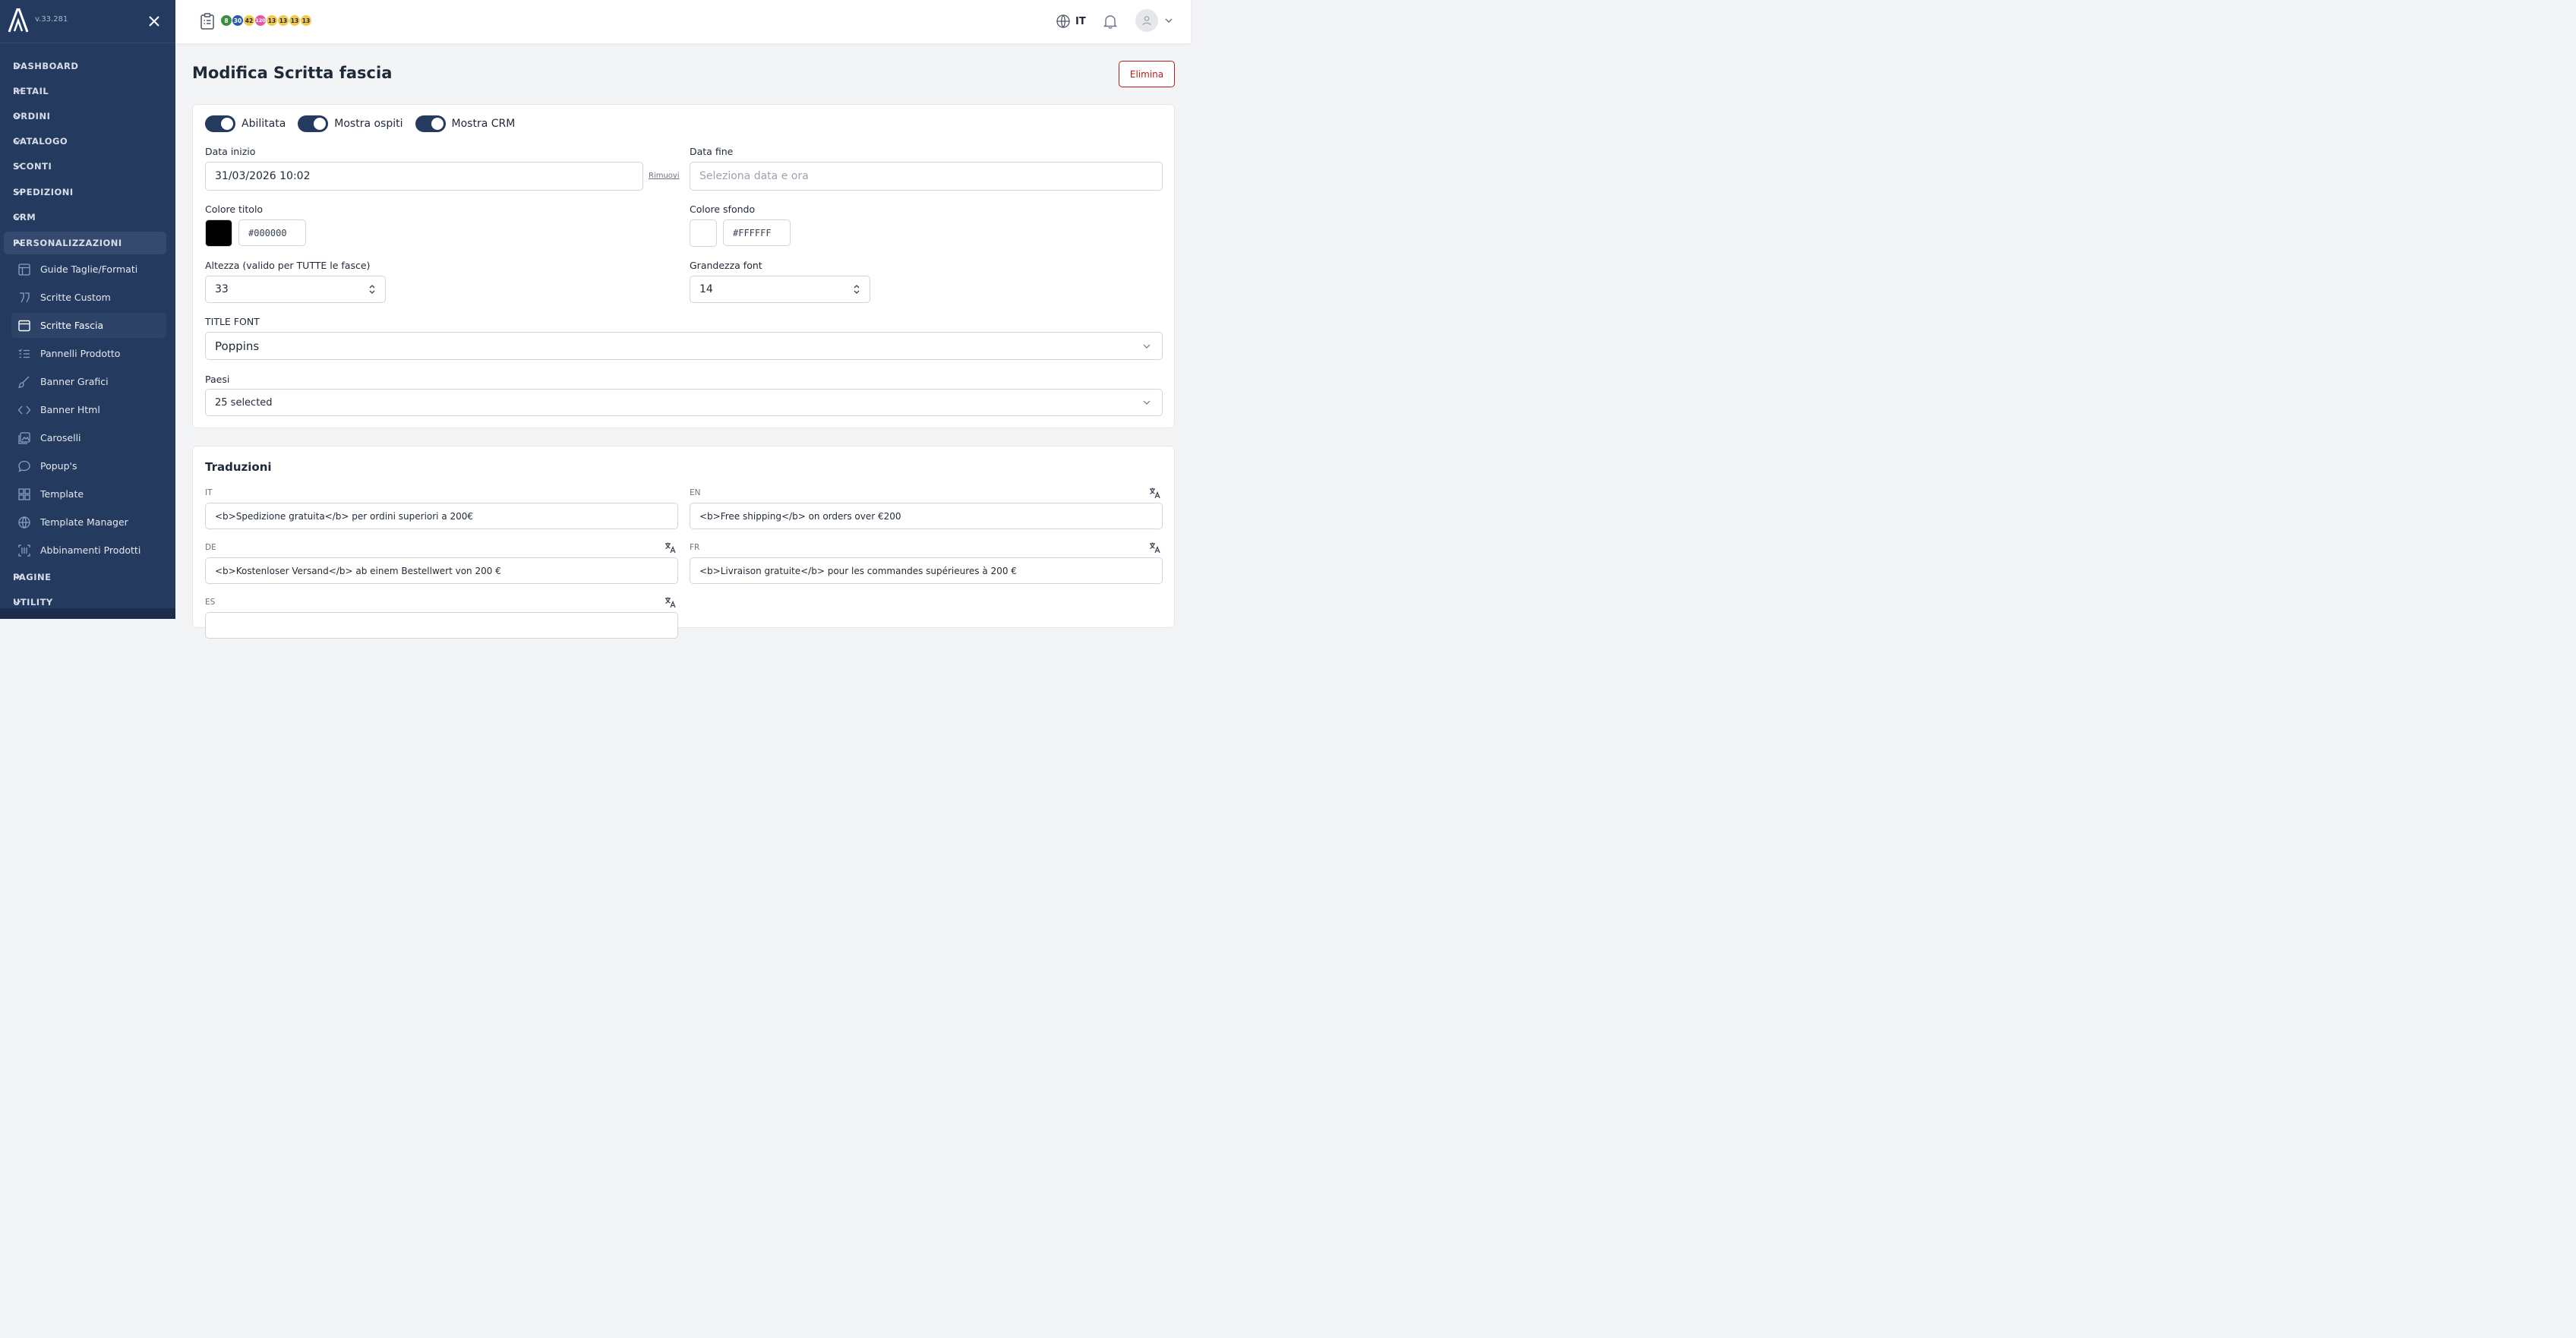 This screenshot has width=2576, height=1338. I want to click on translation-field-en: <b>Free shipping</b> on orders over €200, so click(927, 516).